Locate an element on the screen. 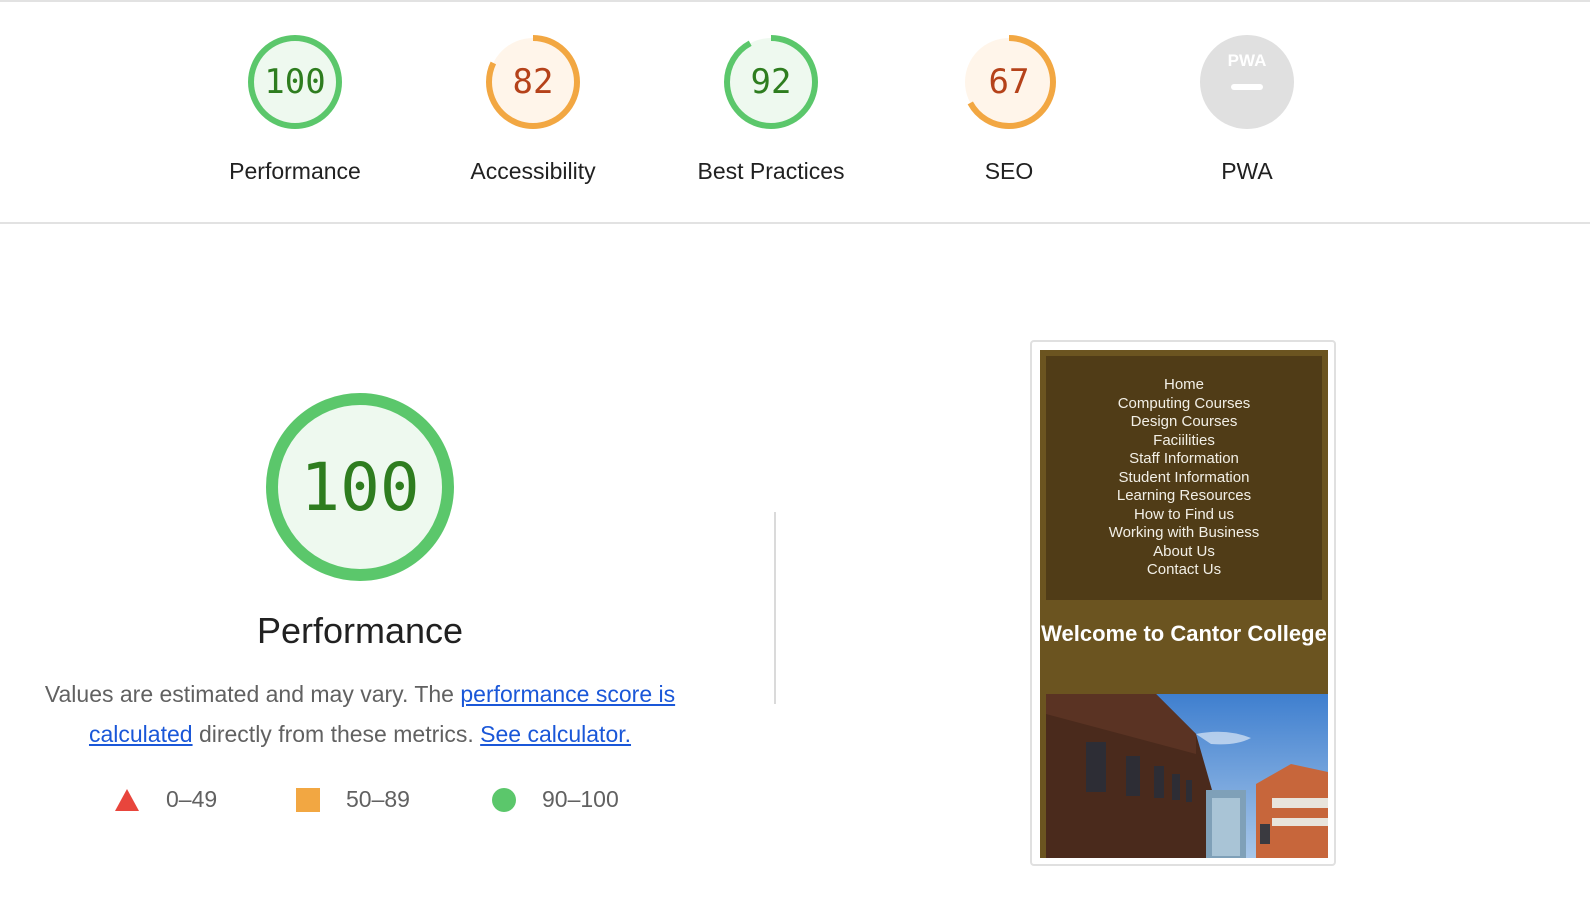  score-legend: 0–49 50–89 90–100 is located at coordinates (360, 804).